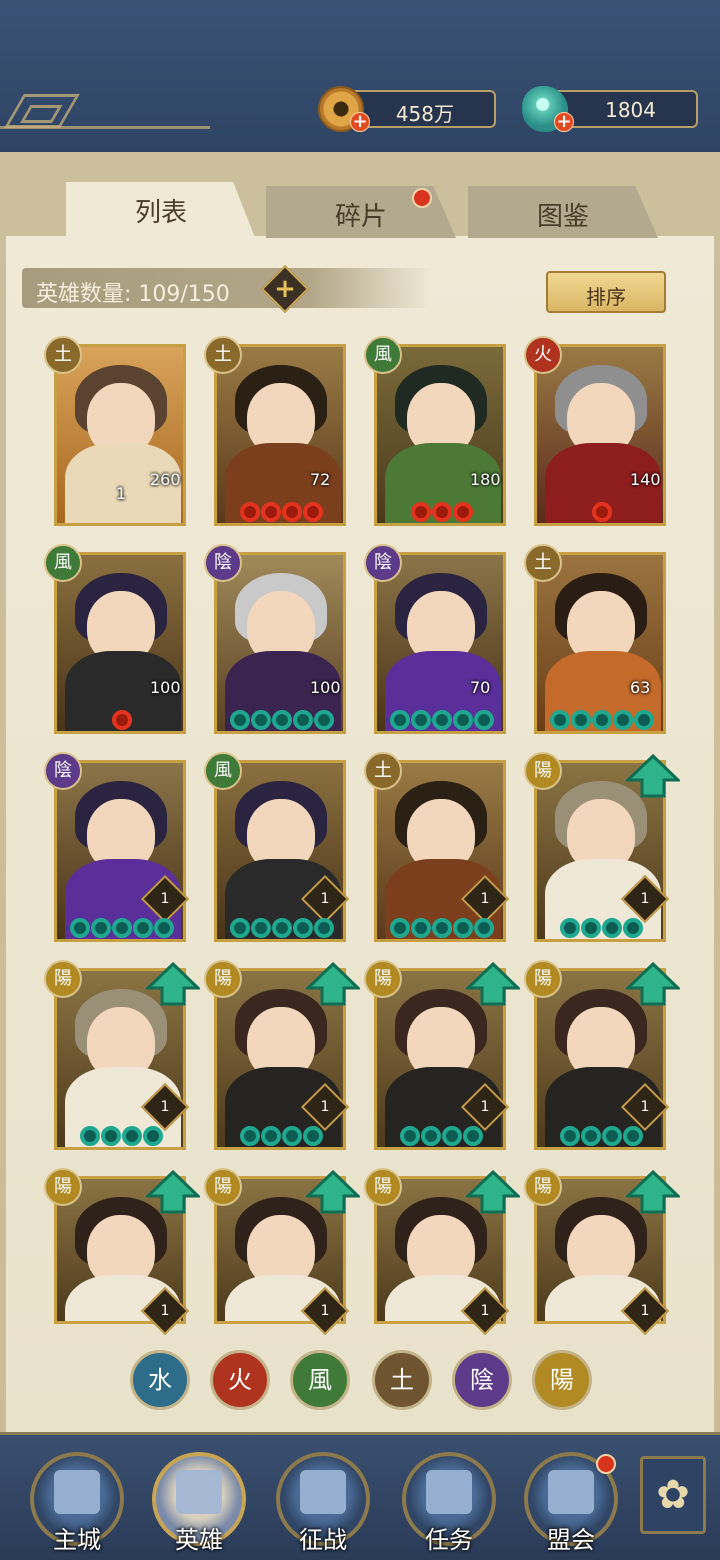 The height and width of the screenshot is (1560, 720). Describe the element at coordinates (606, 292) in the screenshot. I see `sort-button: 排序` at that location.